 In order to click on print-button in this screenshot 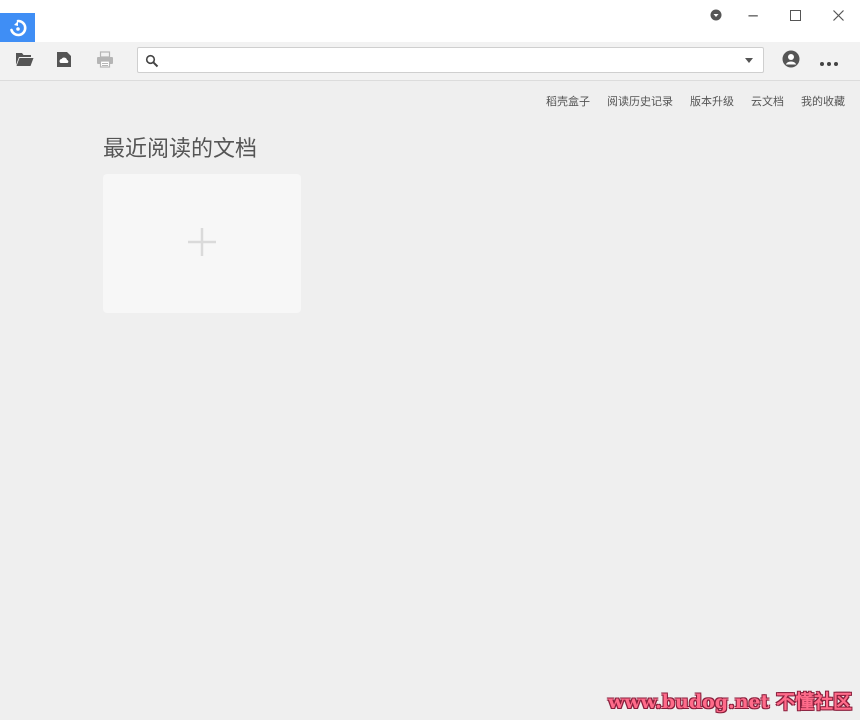, I will do `click(105, 61)`.